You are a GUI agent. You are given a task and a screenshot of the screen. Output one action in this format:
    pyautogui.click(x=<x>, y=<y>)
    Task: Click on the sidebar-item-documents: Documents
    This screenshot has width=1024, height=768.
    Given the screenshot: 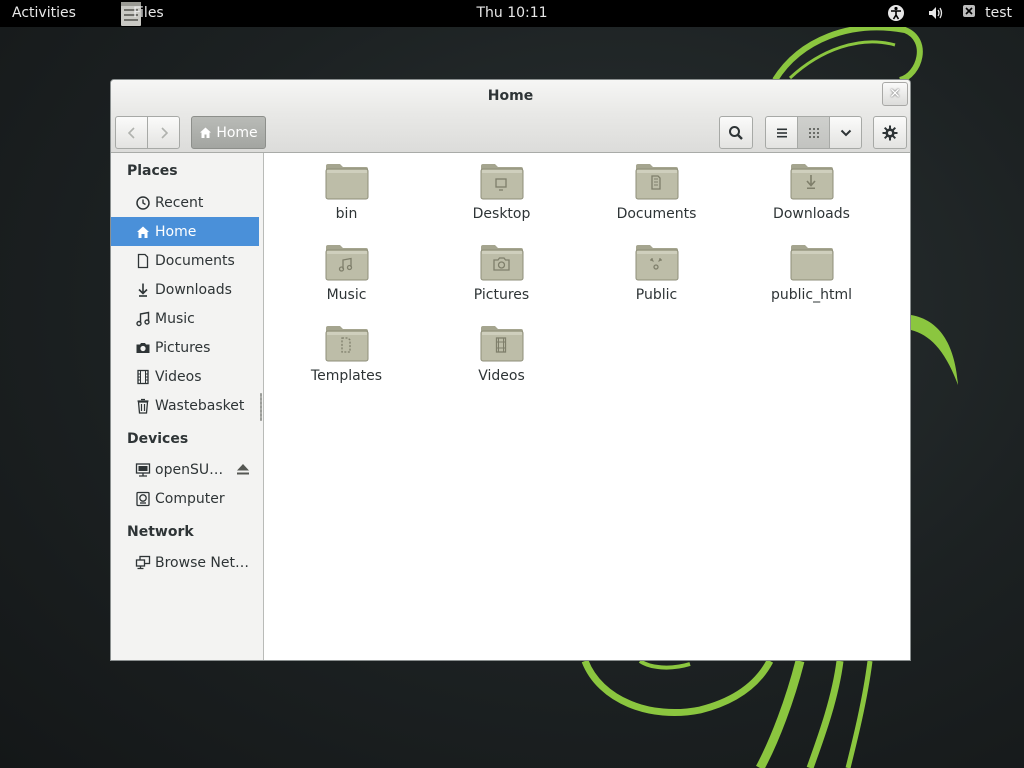 What is the action you would take?
    pyautogui.click(x=185, y=260)
    